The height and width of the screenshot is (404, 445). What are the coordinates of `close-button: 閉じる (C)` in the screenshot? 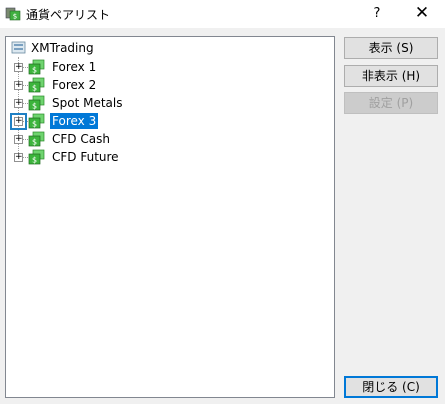 It's located at (391, 387).